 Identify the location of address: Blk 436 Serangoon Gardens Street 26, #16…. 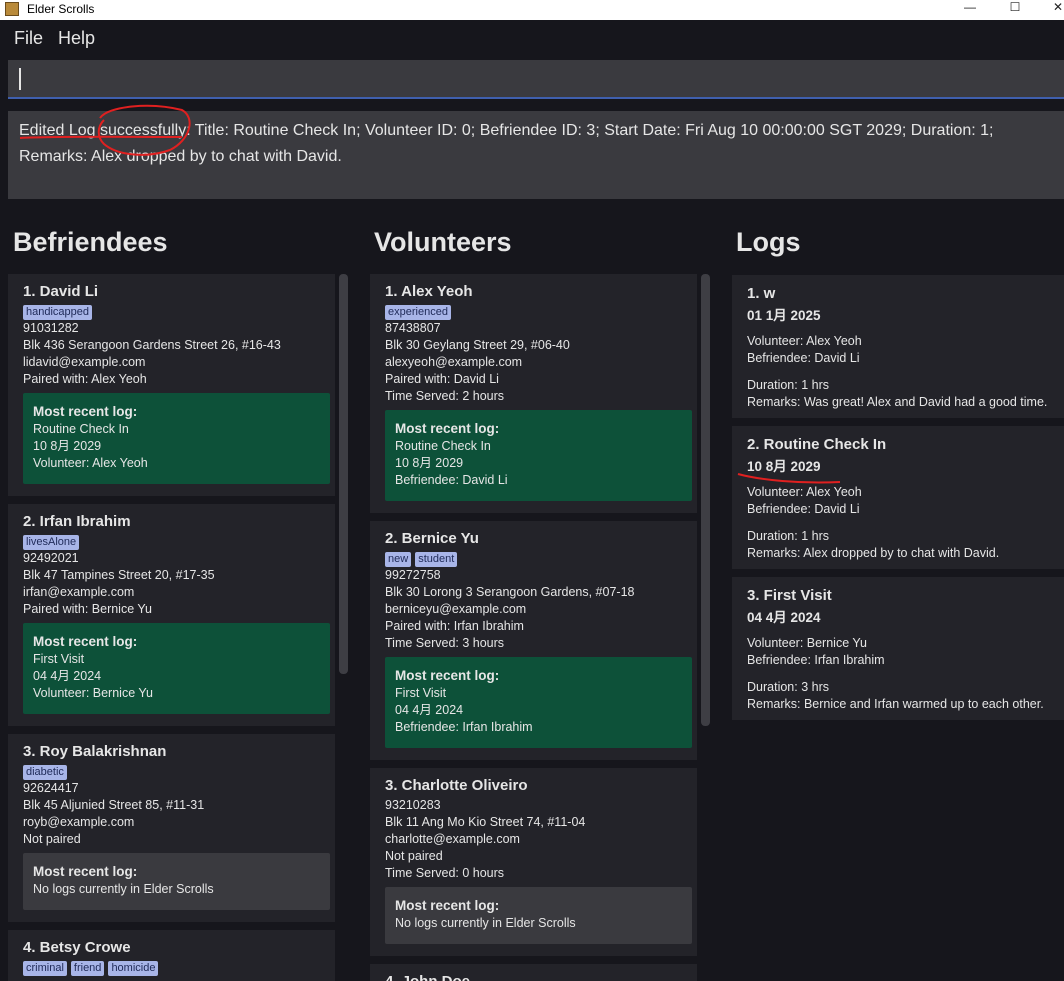
(152, 345).